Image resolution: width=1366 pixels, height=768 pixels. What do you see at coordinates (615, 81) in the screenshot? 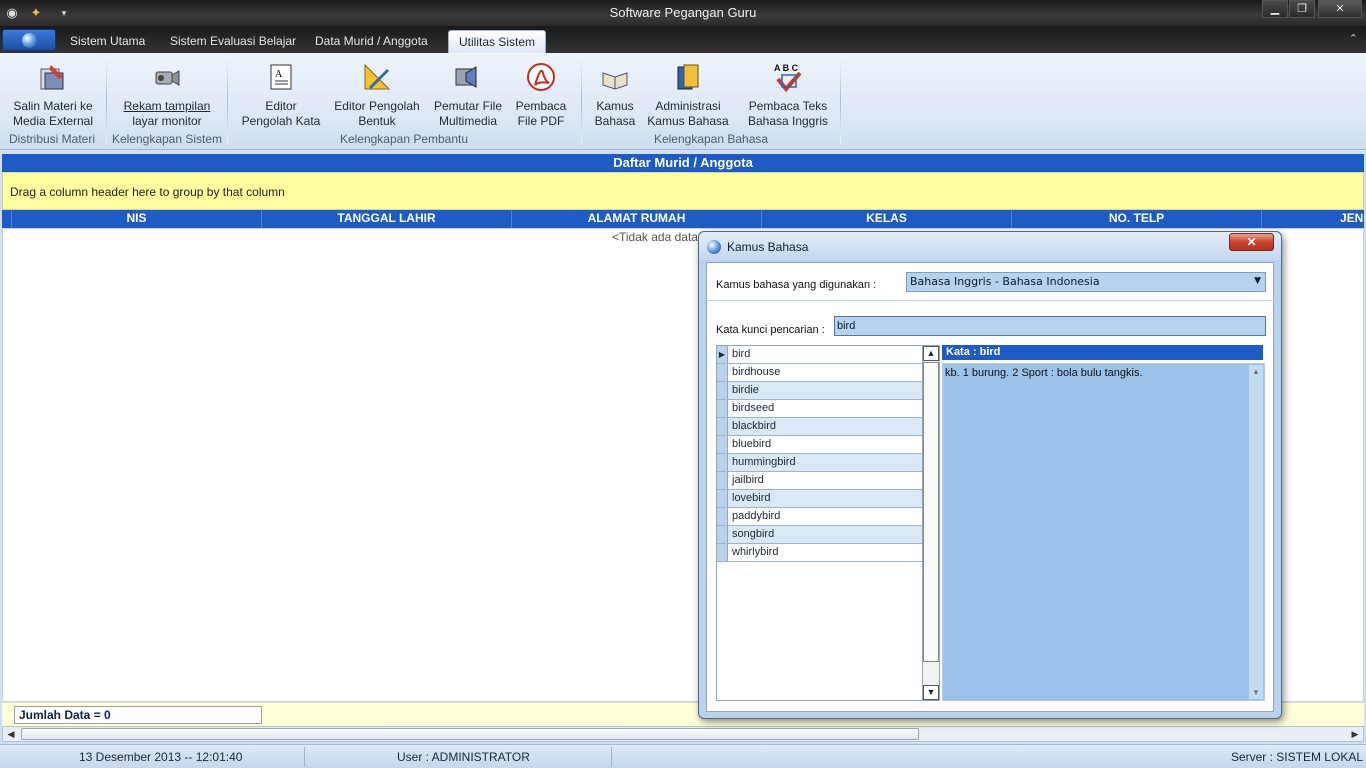
I see `dictionary-book-icon` at bounding box center [615, 81].